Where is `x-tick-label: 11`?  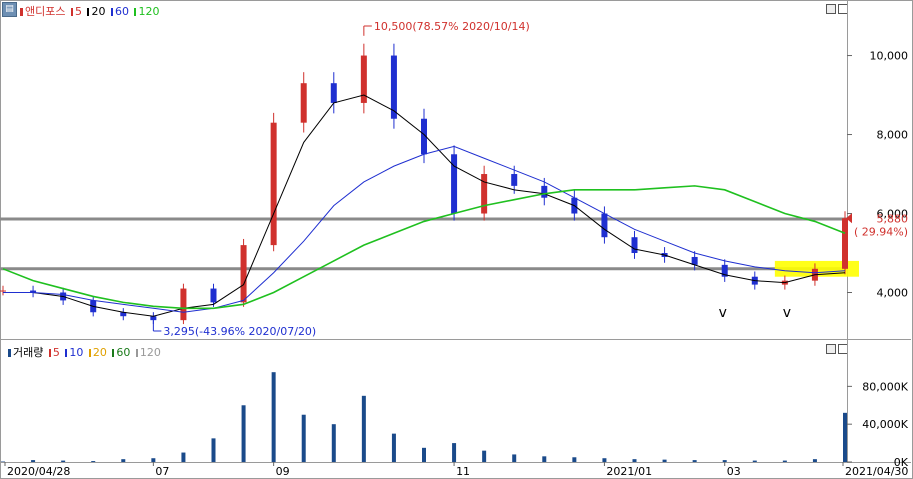 x-tick-label: 11 is located at coordinates (463, 471).